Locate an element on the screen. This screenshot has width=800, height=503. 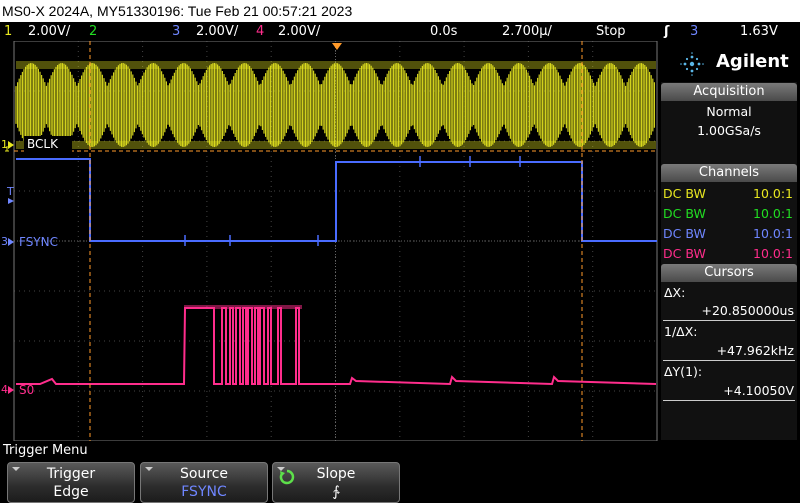
trigger-level-marker: T is located at coordinates (10, 191).